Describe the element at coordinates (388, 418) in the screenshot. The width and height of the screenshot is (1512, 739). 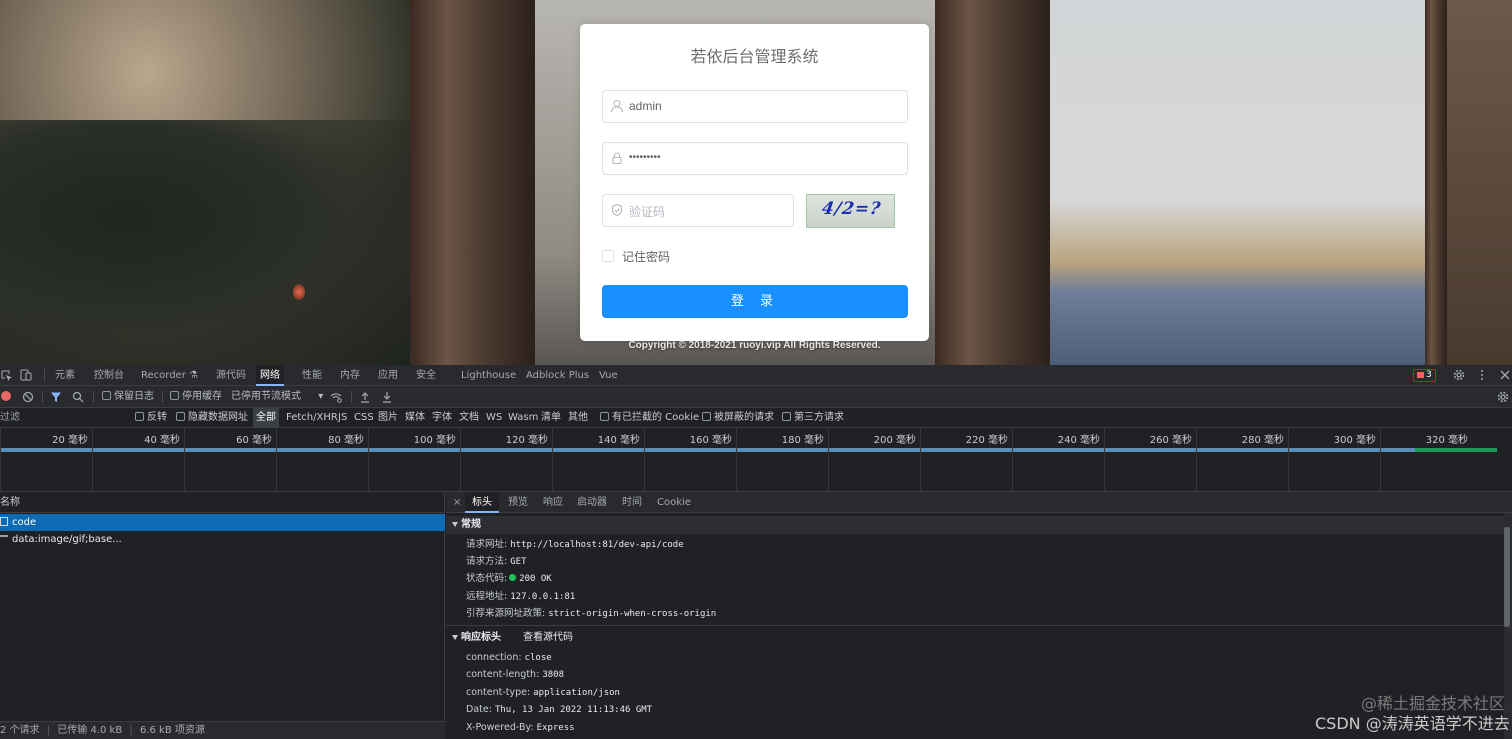
I see `type-filter-img: 图片` at that location.